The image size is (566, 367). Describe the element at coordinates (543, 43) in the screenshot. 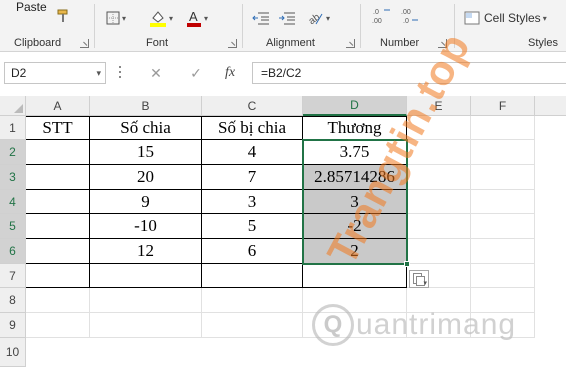

I see `styles-label: Styles` at that location.